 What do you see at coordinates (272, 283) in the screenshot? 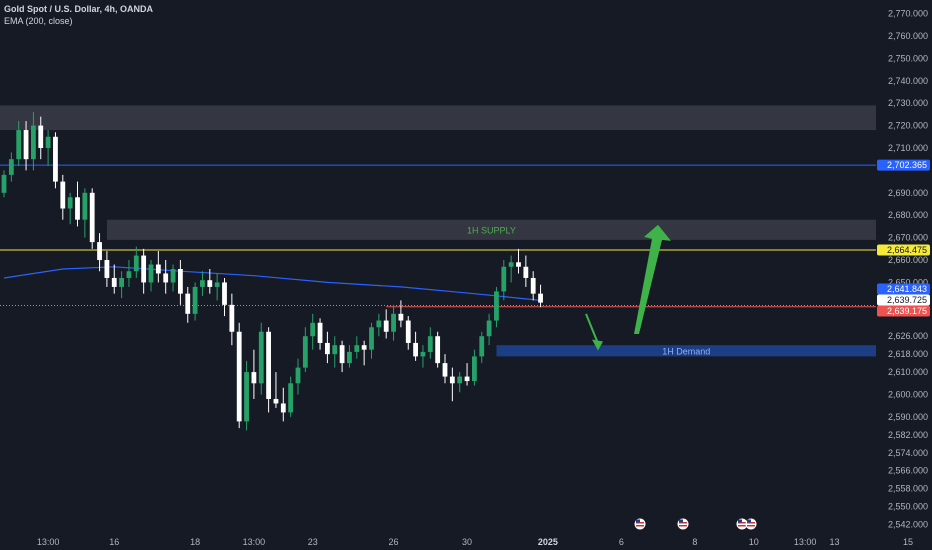
I see `ema-line` at bounding box center [272, 283].